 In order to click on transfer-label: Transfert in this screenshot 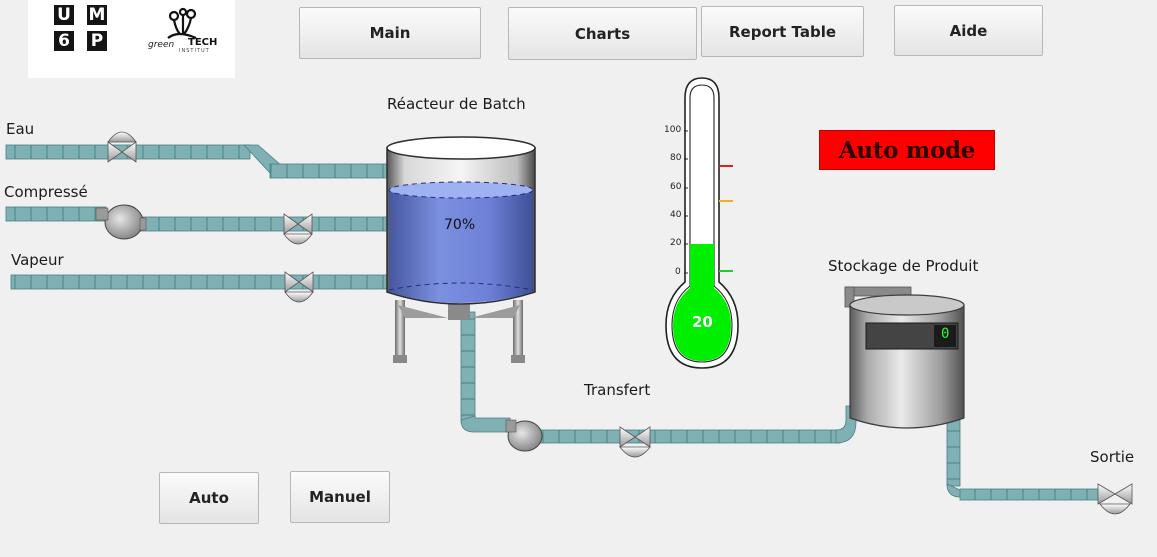, I will do `click(617, 390)`.